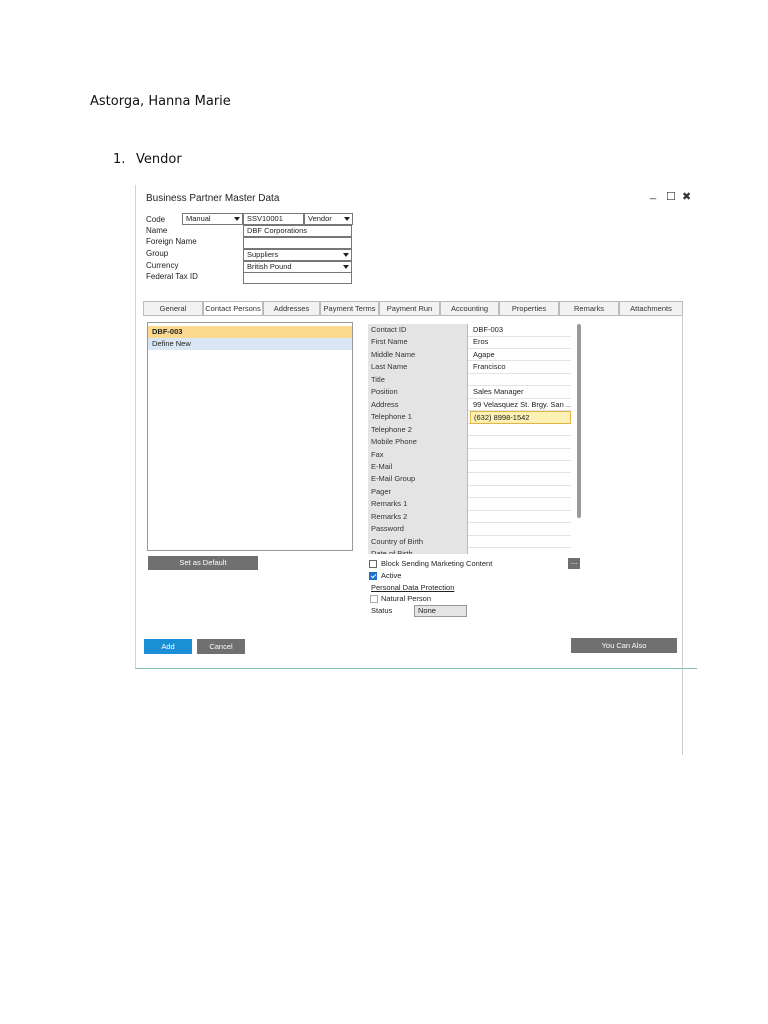 The image size is (768, 1024). I want to click on tab-divider, so click(413, 315).